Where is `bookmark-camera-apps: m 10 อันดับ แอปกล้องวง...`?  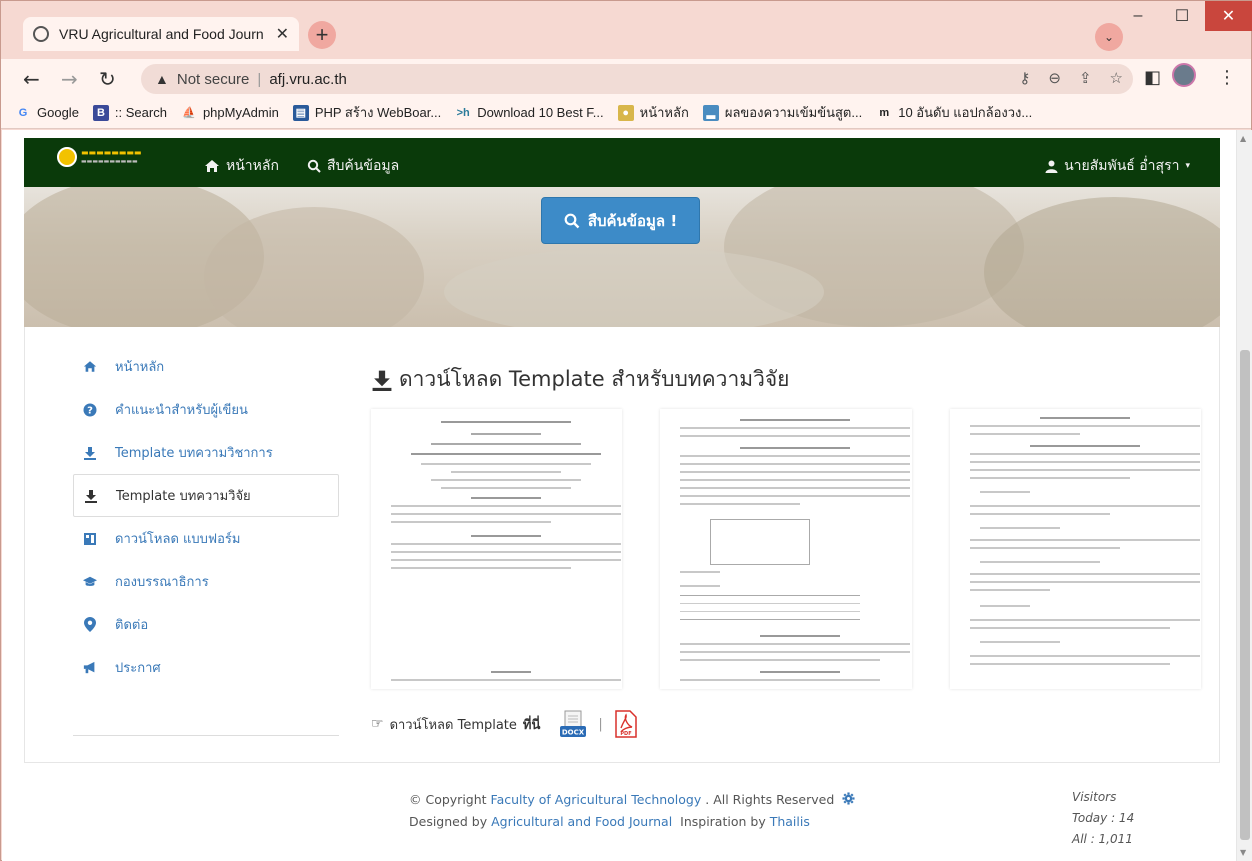
bookmark-camera-apps: m 10 อันดับ แอปกล้องวง... is located at coordinates (954, 112).